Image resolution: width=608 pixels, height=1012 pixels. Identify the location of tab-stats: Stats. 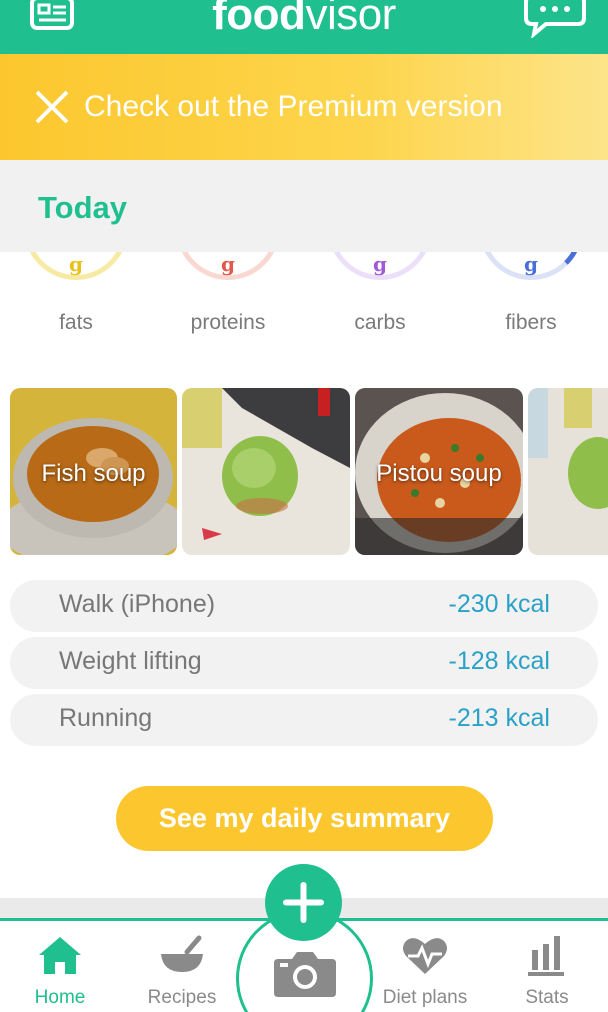
(547, 965).